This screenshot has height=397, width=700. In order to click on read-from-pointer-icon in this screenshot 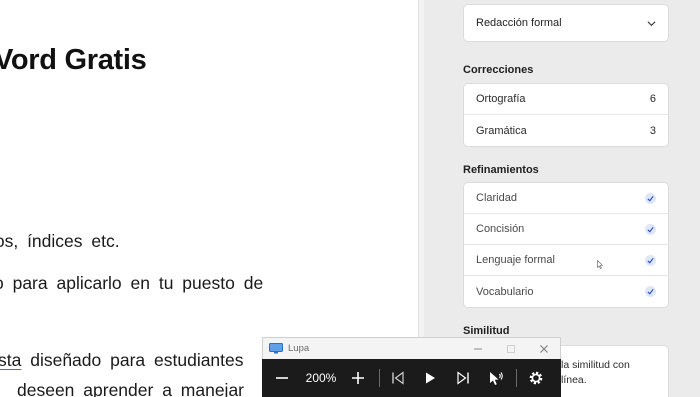, I will do `click(496, 378)`.